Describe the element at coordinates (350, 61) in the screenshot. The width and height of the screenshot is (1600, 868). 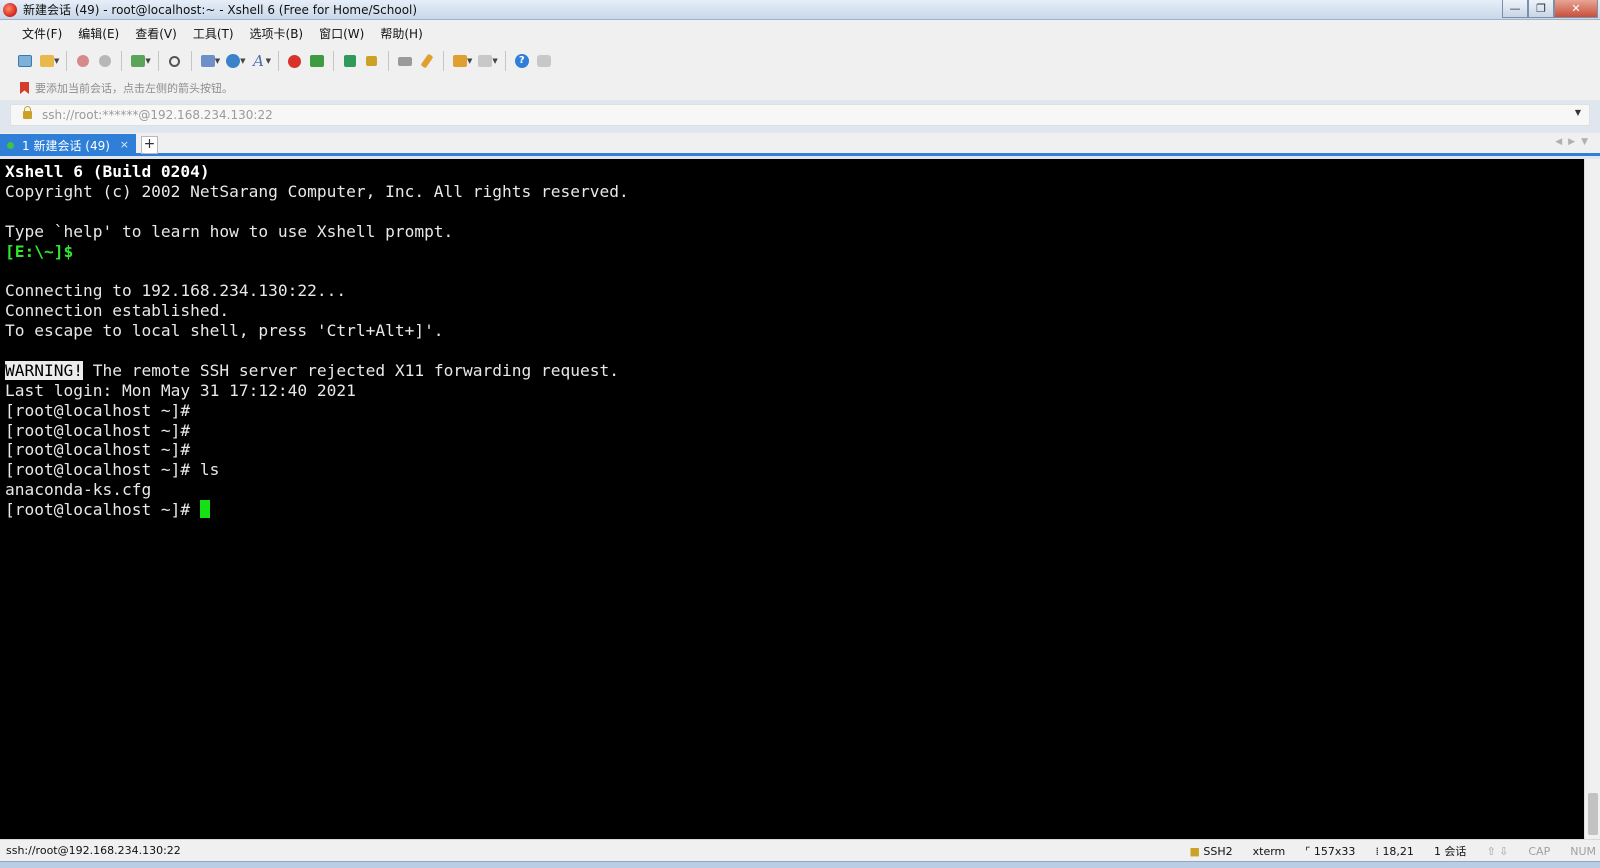
I see `fullscreen-icon` at that location.